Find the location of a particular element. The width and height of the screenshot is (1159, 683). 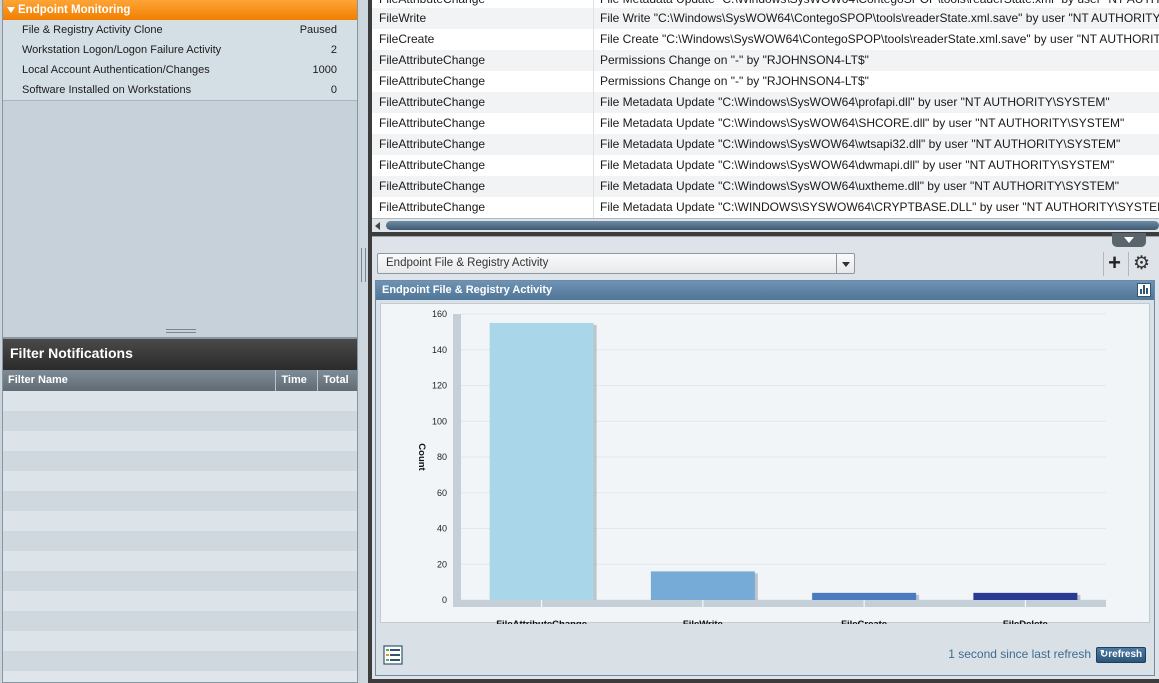

column-header-total: Total is located at coordinates (337, 380).